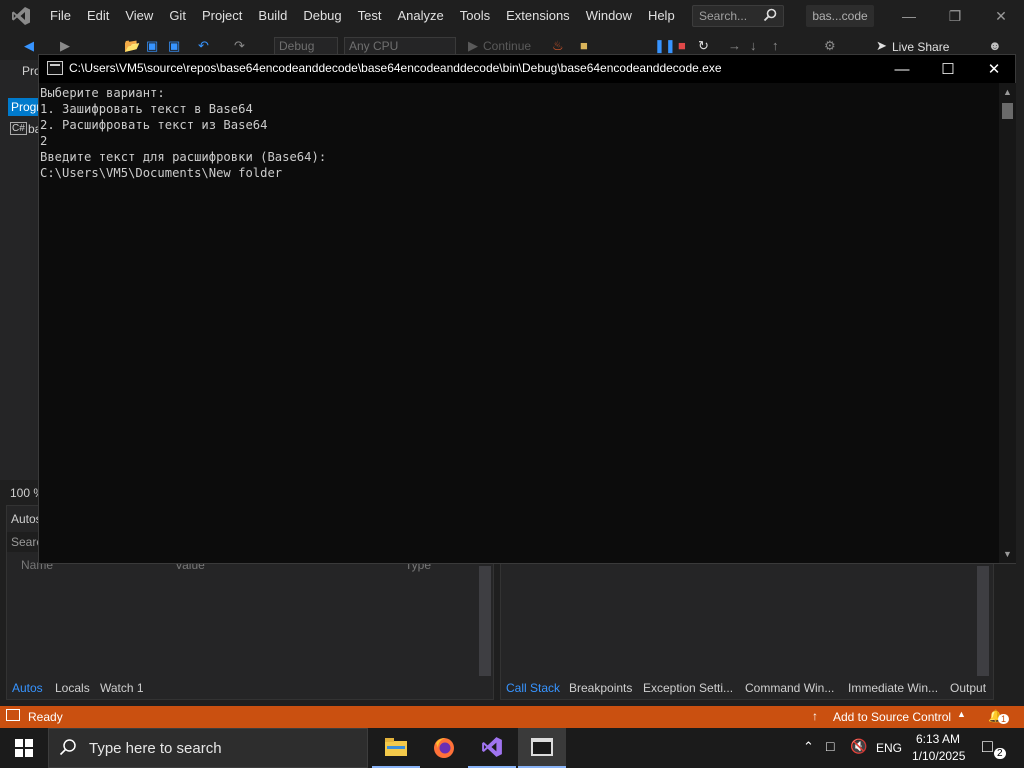 The height and width of the screenshot is (768, 1024). Describe the element at coordinates (396, 748) in the screenshot. I see `file-explorer-icon` at that location.